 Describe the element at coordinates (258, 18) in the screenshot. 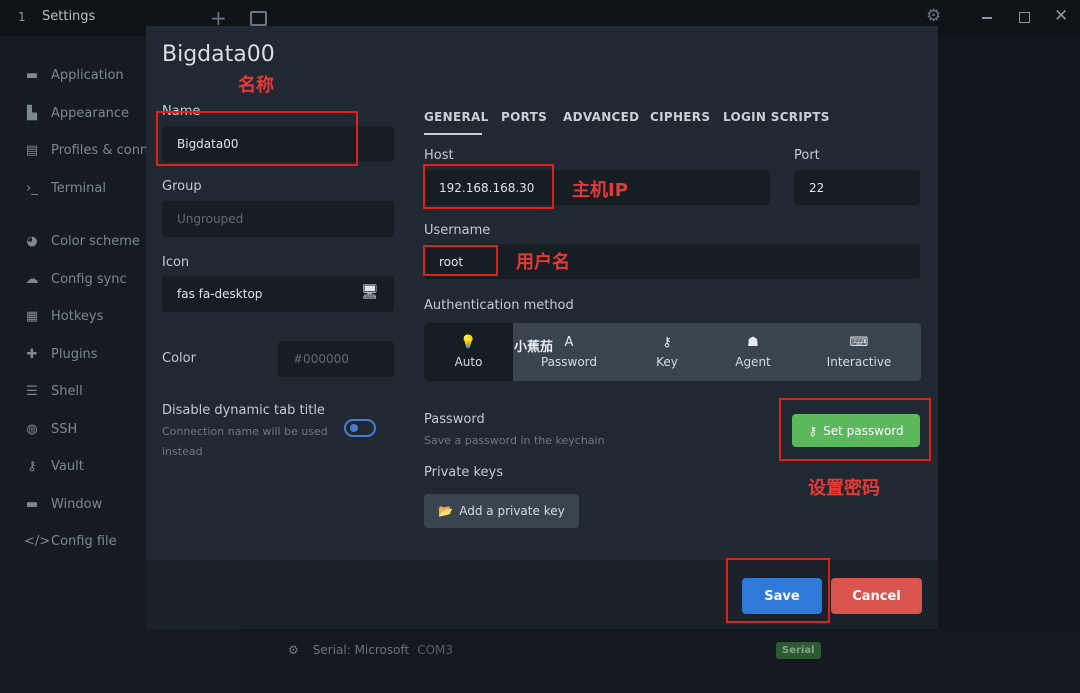

I see `tabs-icon` at that location.